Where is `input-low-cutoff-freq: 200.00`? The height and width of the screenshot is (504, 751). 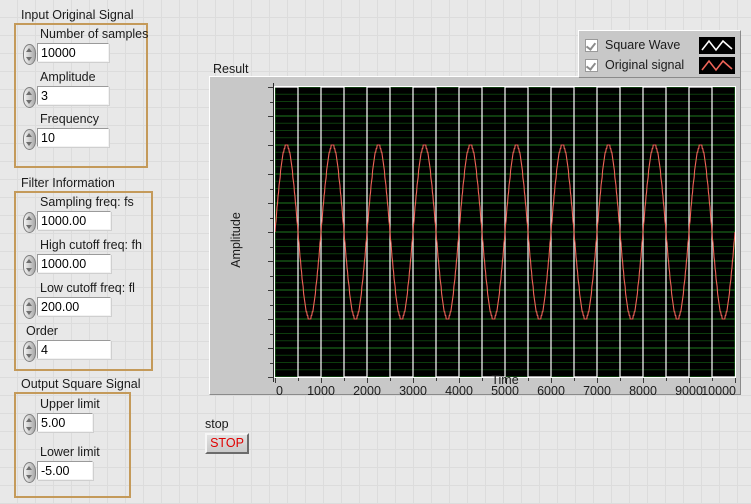
input-low-cutoff-freq: 200.00 is located at coordinates (74, 306).